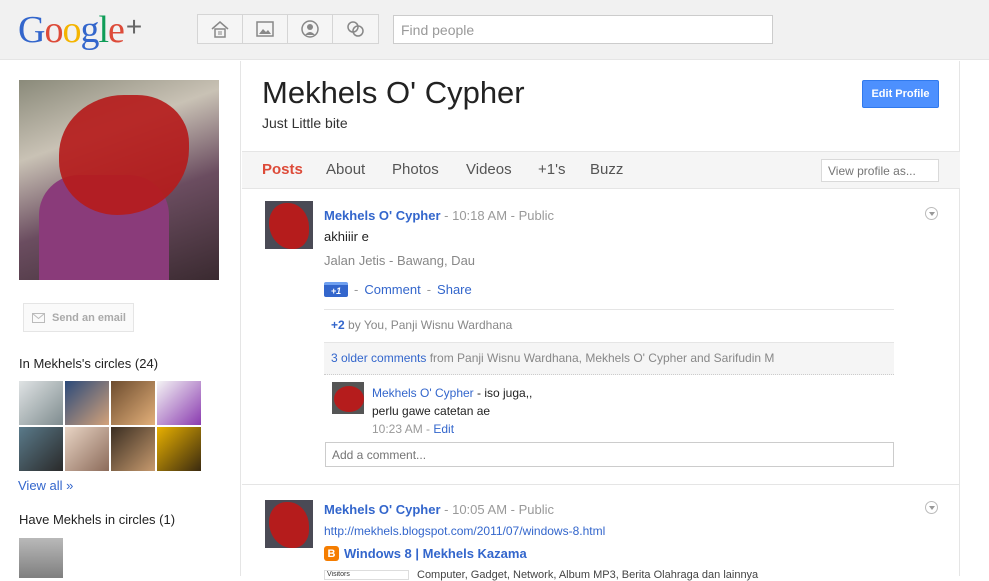 The image size is (989, 581). I want to click on circles-grid, so click(110, 426).